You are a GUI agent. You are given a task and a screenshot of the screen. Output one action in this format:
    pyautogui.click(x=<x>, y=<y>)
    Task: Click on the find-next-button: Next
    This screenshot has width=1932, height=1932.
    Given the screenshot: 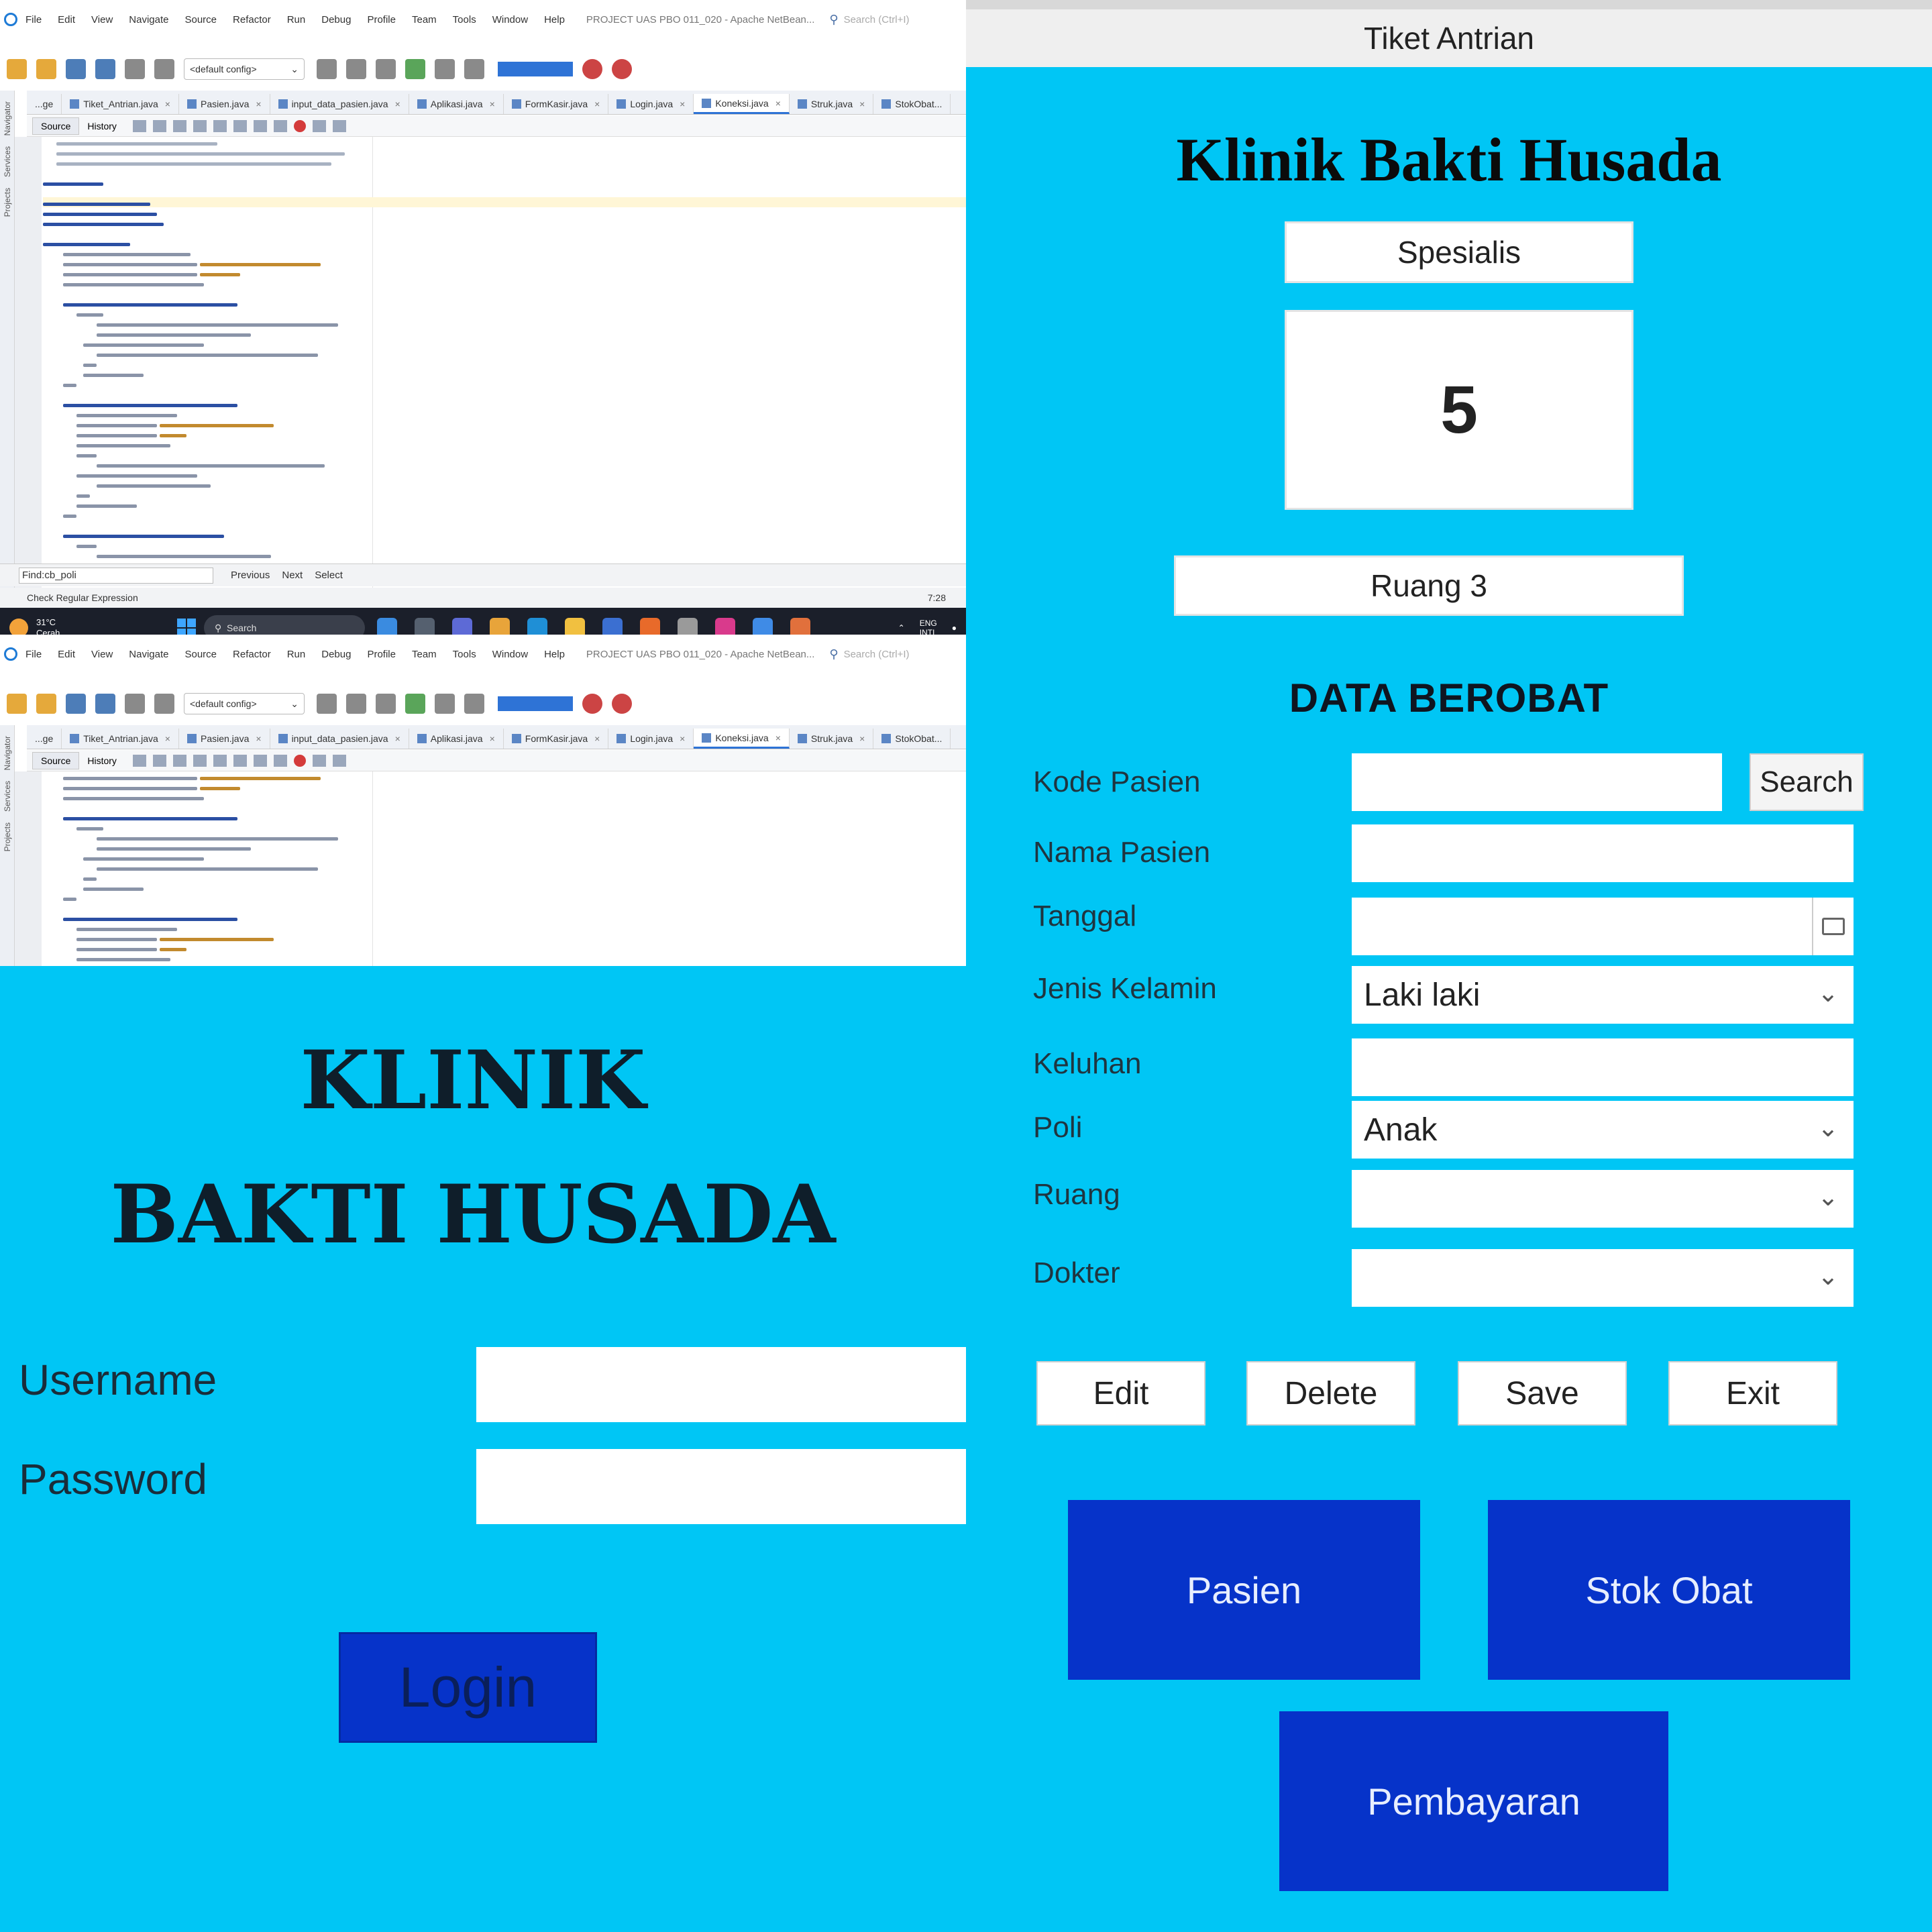 What is the action you would take?
    pyautogui.click(x=292, y=575)
    